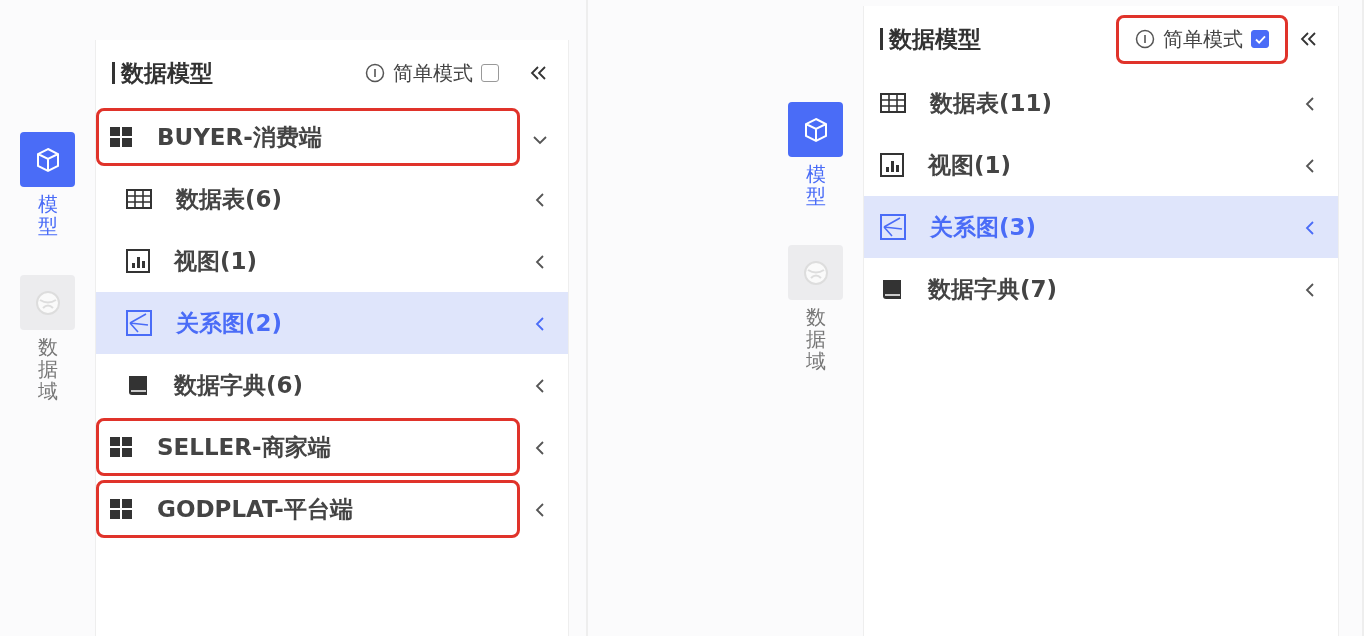 The width and height of the screenshot is (1366, 636). I want to click on group-label: GODPLAT-平台端, so click(255, 509).